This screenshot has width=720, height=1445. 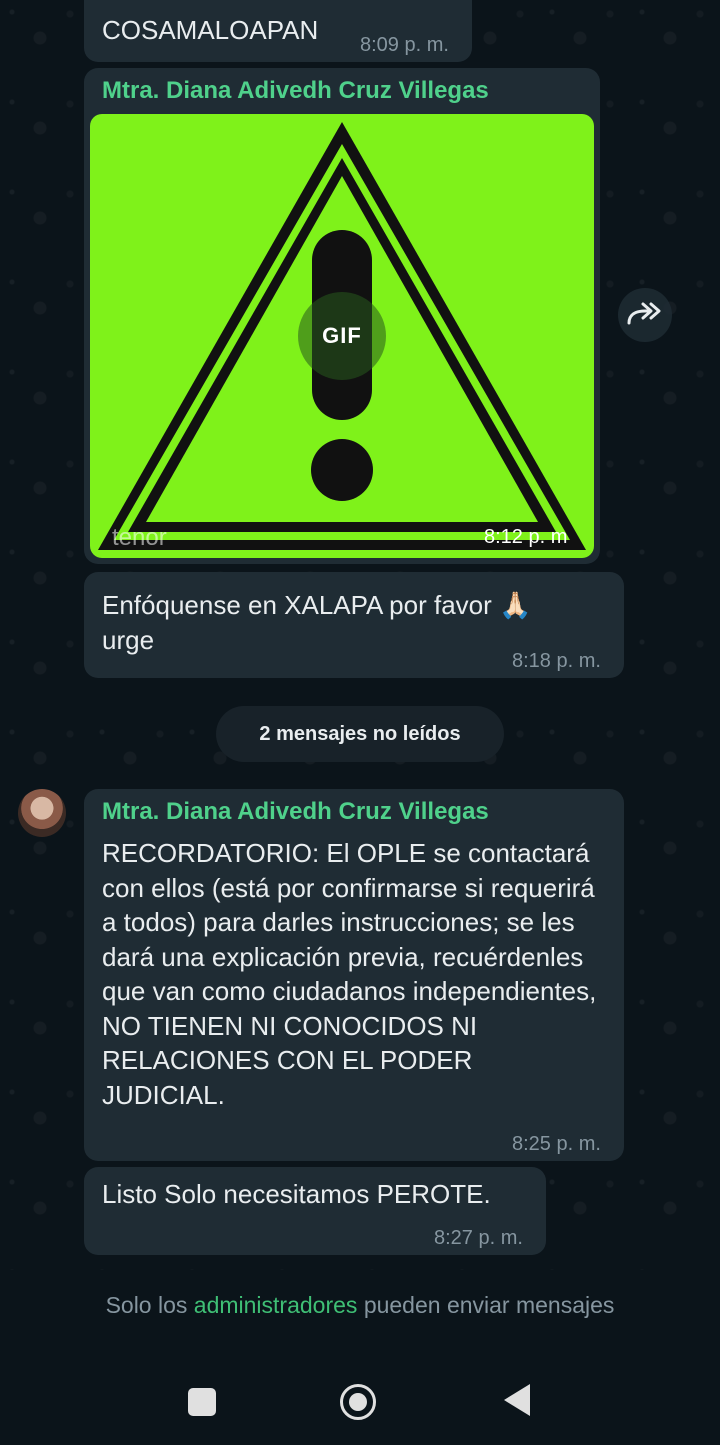 What do you see at coordinates (276, 1305) in the screenshot?
I see `administrators-link: administradores` at bounding box center [276, 1305].